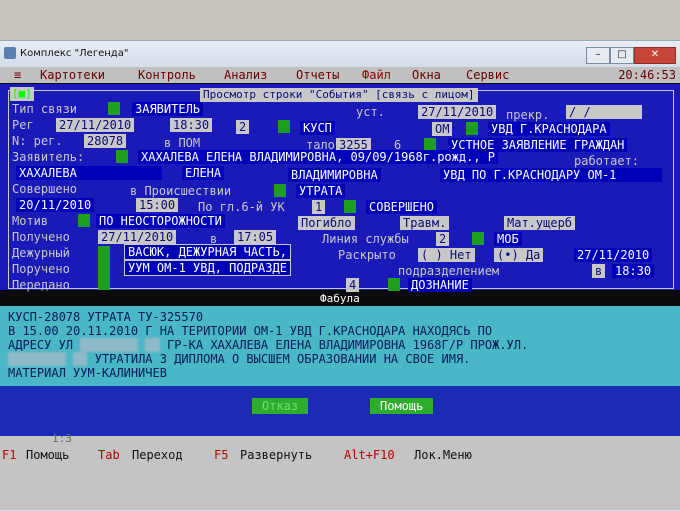  Describe the element at coordinates (622, 55) in the screenshot. I see `maximize-button: □` at that location.